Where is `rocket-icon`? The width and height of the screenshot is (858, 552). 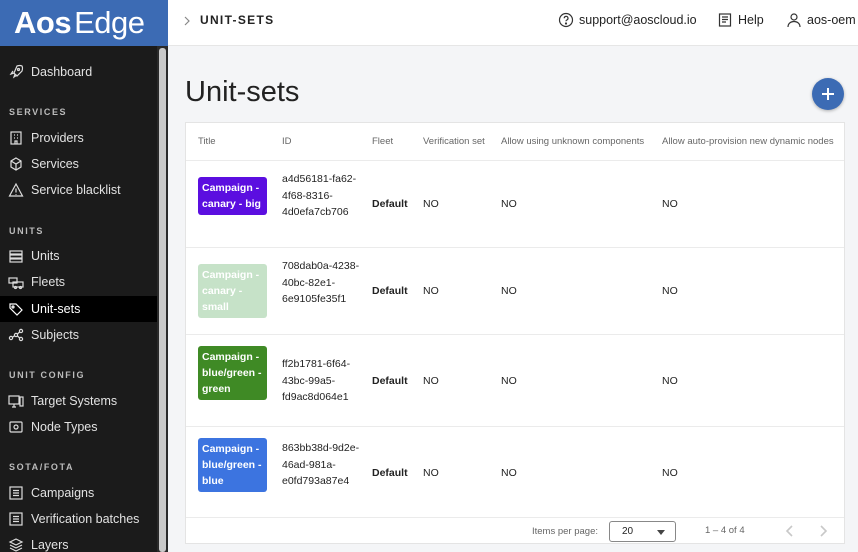 rocket-icon is located at coordinates (16, 72).